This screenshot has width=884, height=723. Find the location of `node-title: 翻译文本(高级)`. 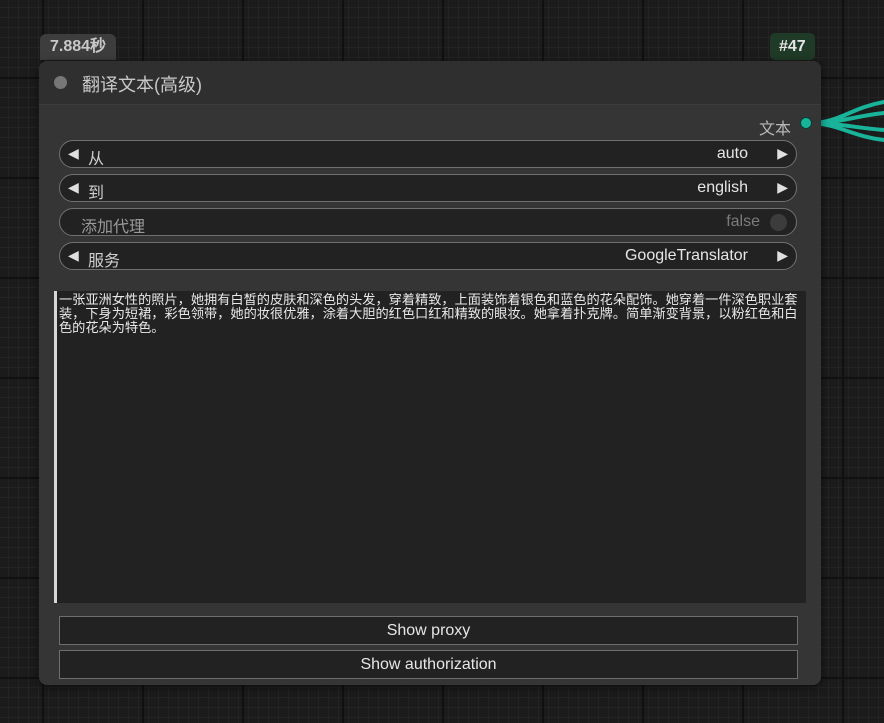

node-title: 翻译文本(高级) is located at coordinates (142, 85).